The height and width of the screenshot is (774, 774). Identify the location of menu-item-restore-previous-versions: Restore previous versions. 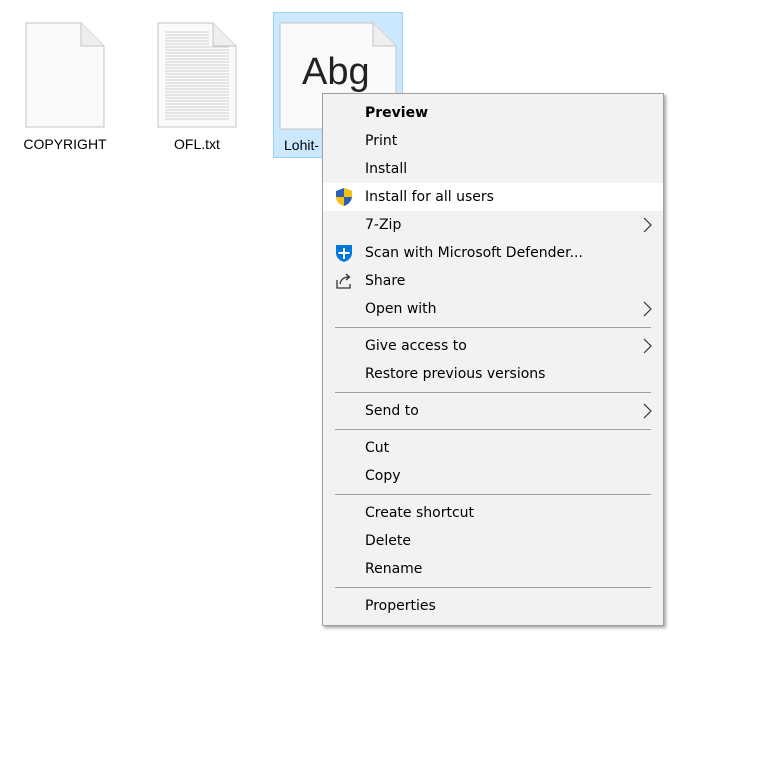
(493, 374).